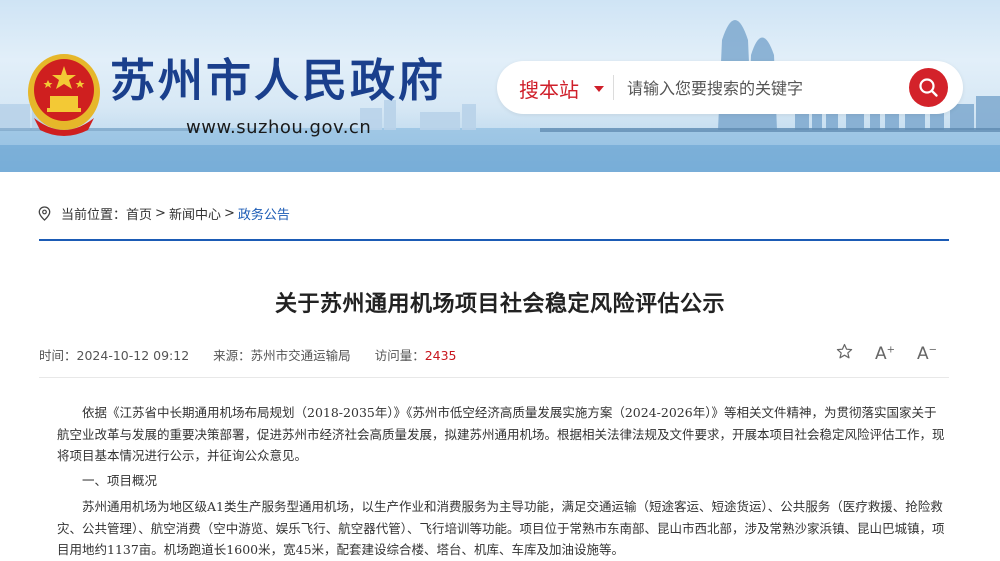 Image resolution: width=1000 pixels, height=561 pixels. What do you see at coordinates (139, 213) in the screenshot?
I see `breadcrumb-home-link: 首页` at bounding box center [139, 213].